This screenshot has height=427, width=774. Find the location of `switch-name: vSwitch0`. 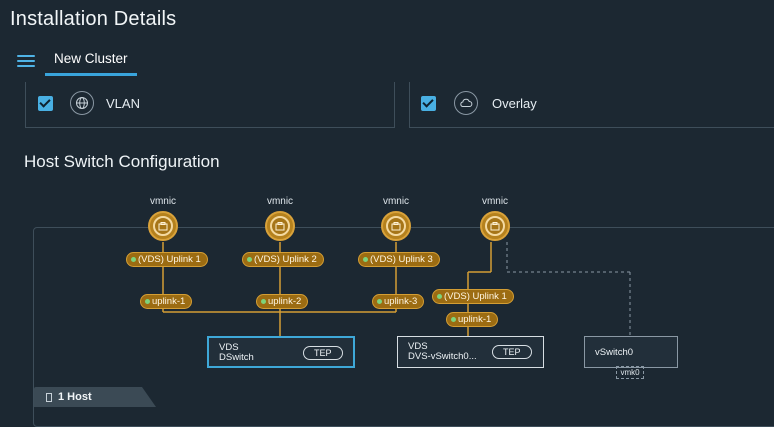

switch-name: vSwitch0 is located at coordinates (614, 352).